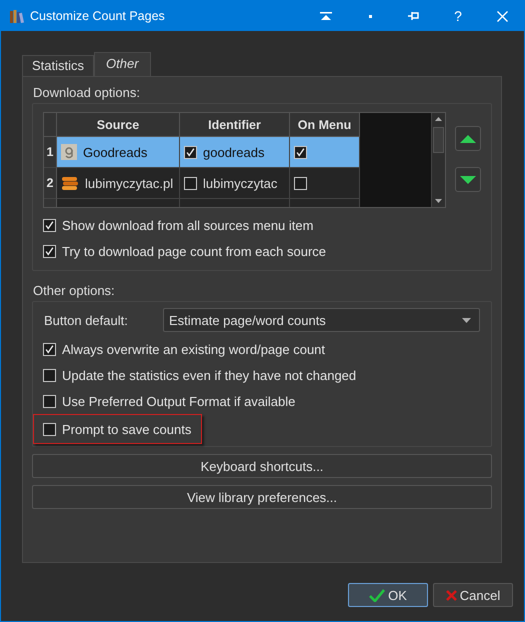 This screenshot has width=525, height=622. I want to click on row-number: 2, so click(50, 183).